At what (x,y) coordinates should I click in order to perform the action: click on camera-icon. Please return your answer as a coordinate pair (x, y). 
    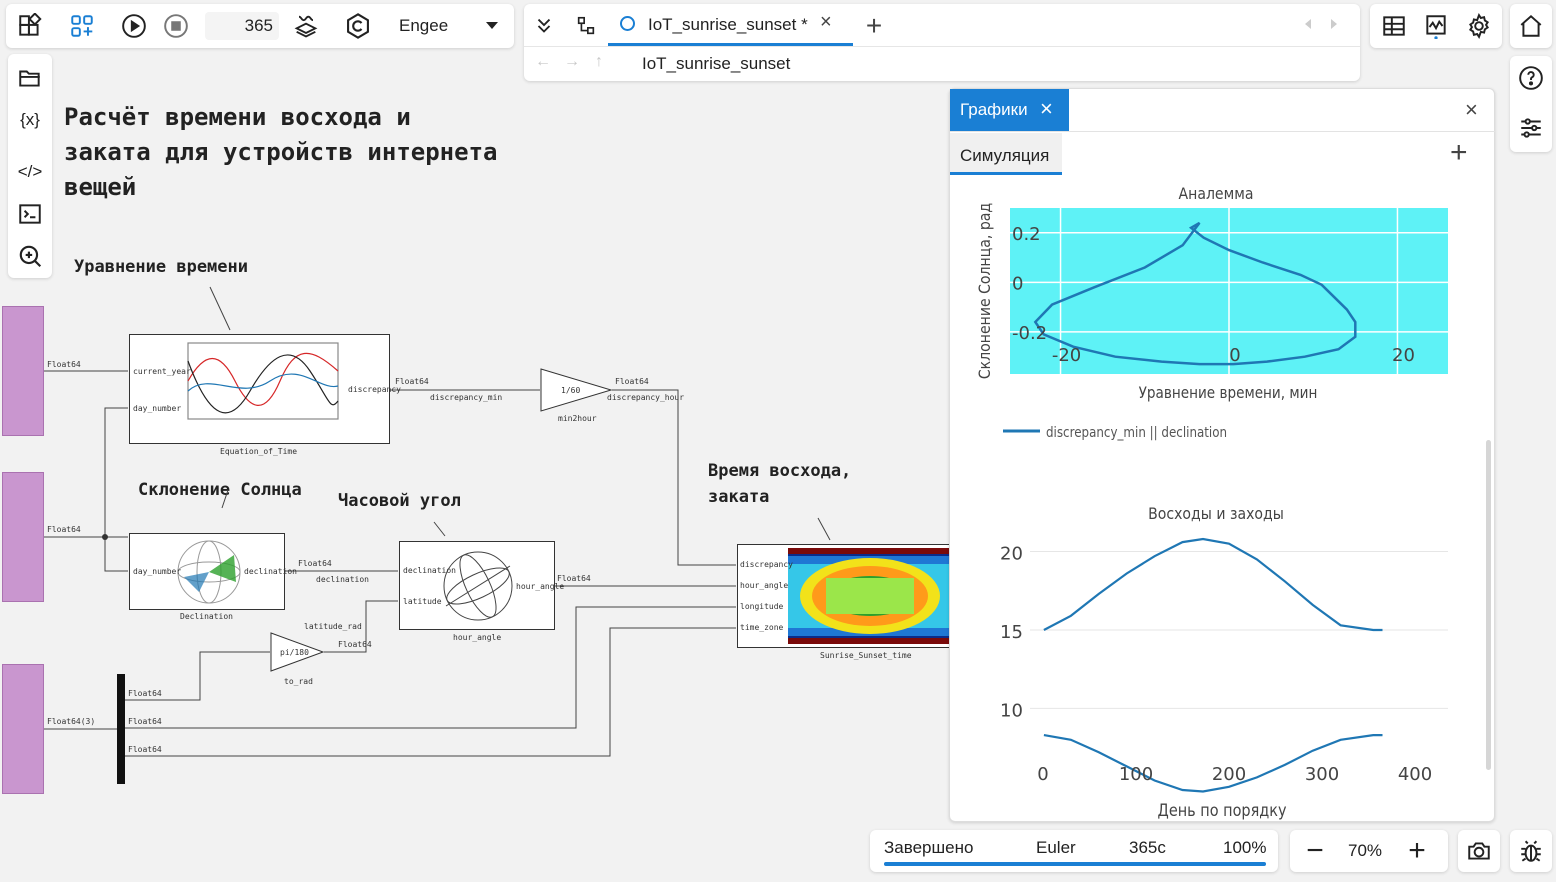
    Looking at the image, I should click on (1479, 851).